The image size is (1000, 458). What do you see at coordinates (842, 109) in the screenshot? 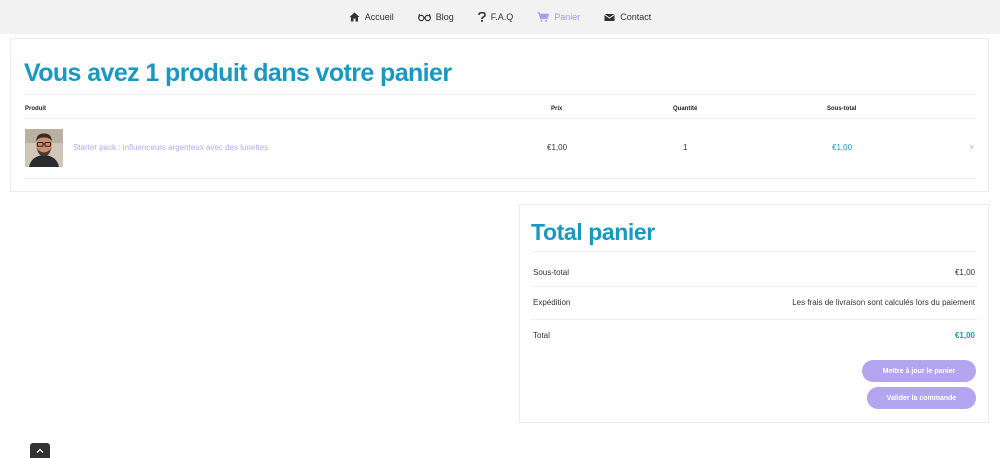
I see `column-header-subtotal: Sous-total` at bounding box center [842, 109].